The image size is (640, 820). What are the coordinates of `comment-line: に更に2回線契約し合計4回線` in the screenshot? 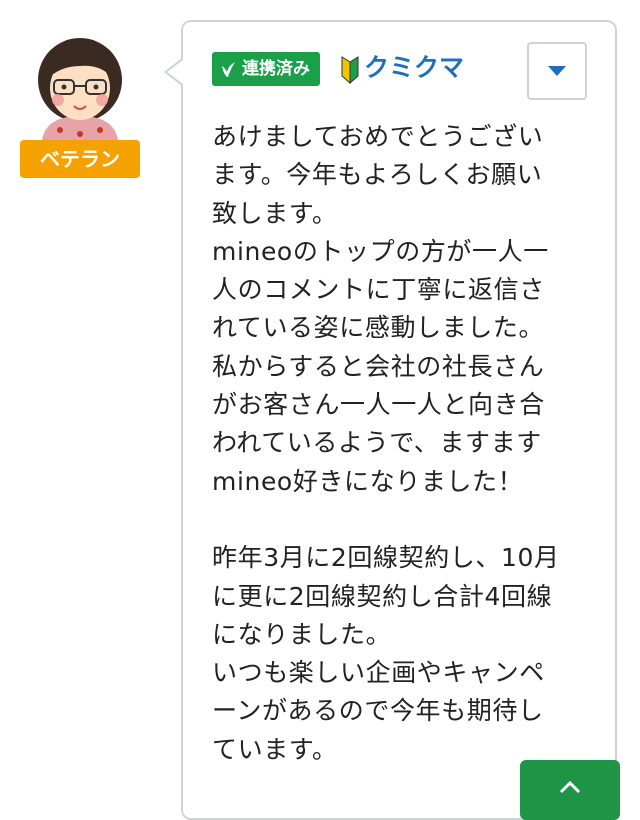 It's located at (382, 596).